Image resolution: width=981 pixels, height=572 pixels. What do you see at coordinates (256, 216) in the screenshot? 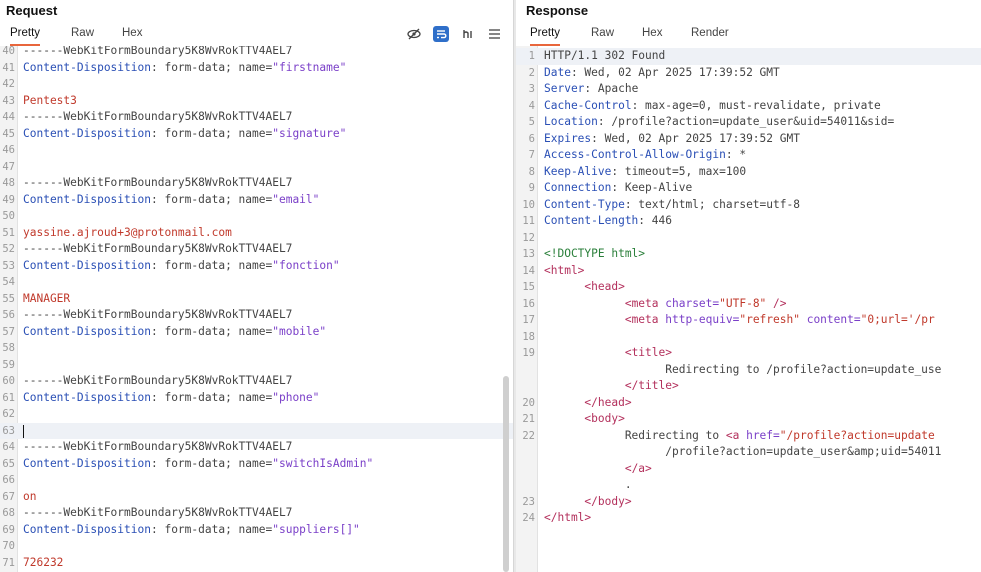
I see `code-line: 50` at bounding box center [256, 216].